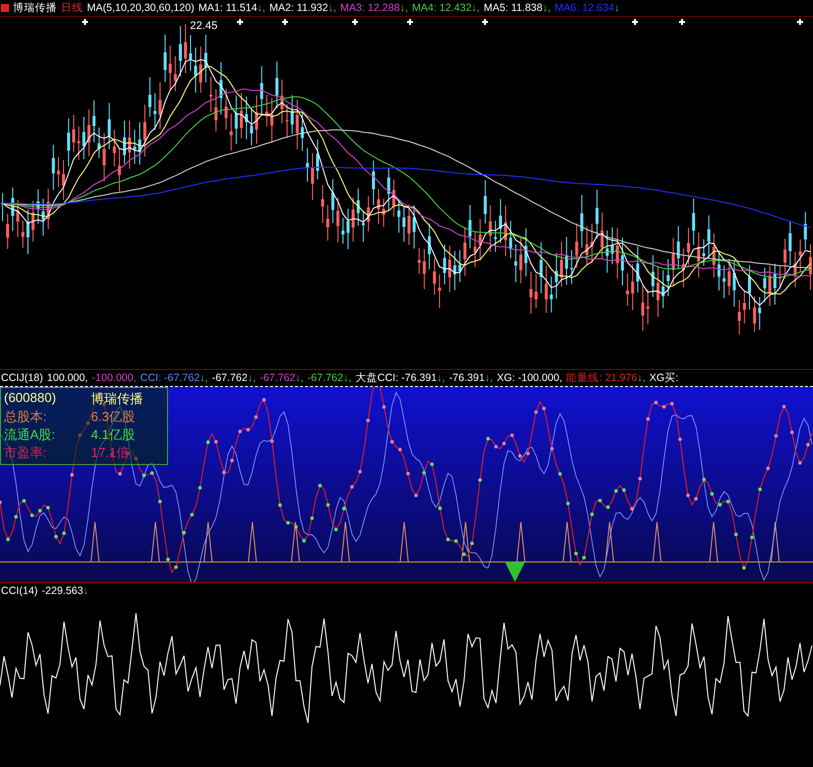  I want to click on indicator-reading: 大盘CCI: -76.391, so click(396, 378).